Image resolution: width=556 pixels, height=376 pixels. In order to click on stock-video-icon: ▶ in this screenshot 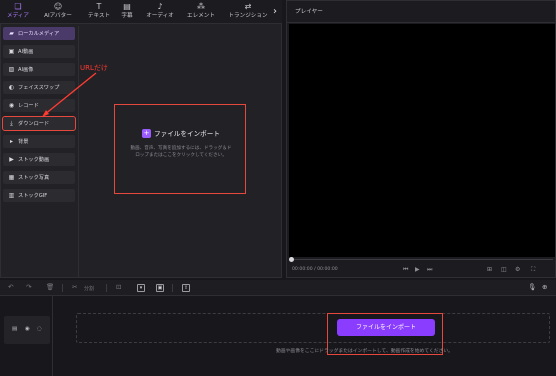, I will do `click(11, 159)`.